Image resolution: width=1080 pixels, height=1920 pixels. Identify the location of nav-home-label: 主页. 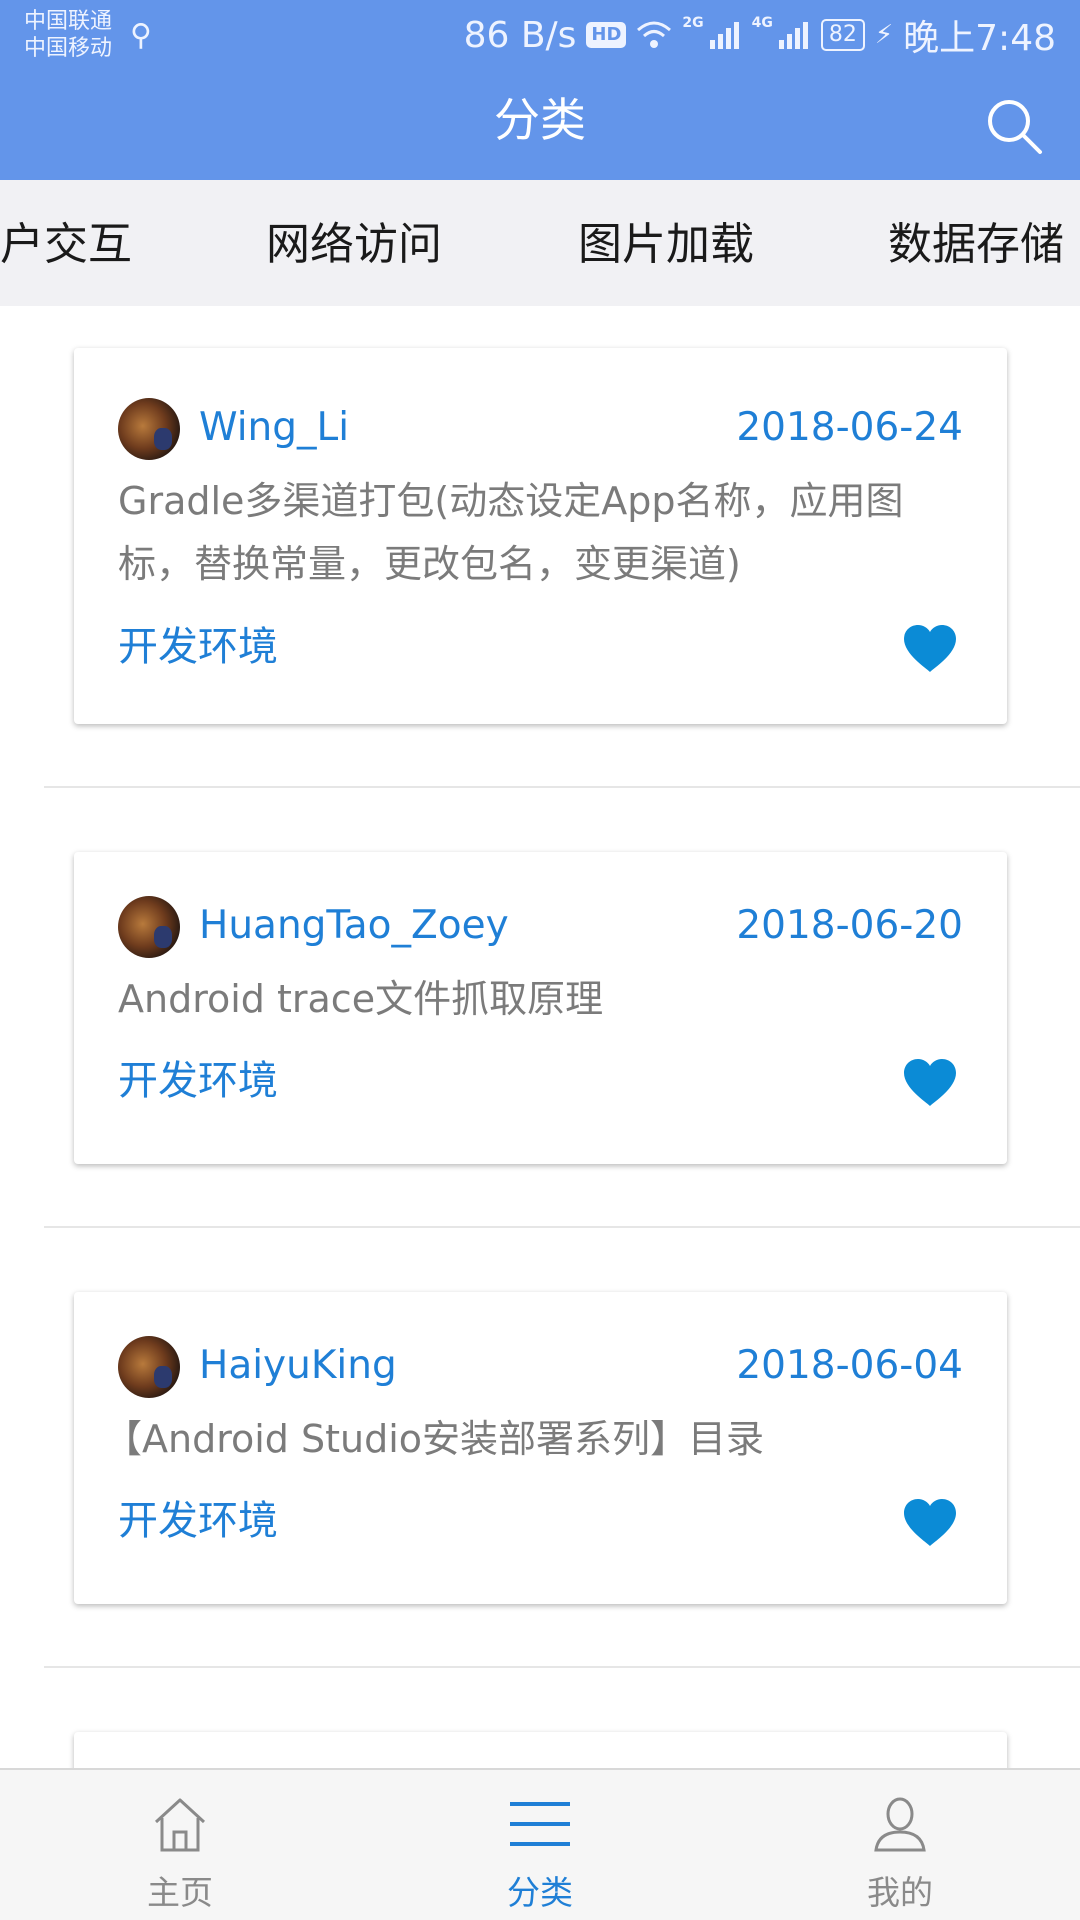
(180, 1892).